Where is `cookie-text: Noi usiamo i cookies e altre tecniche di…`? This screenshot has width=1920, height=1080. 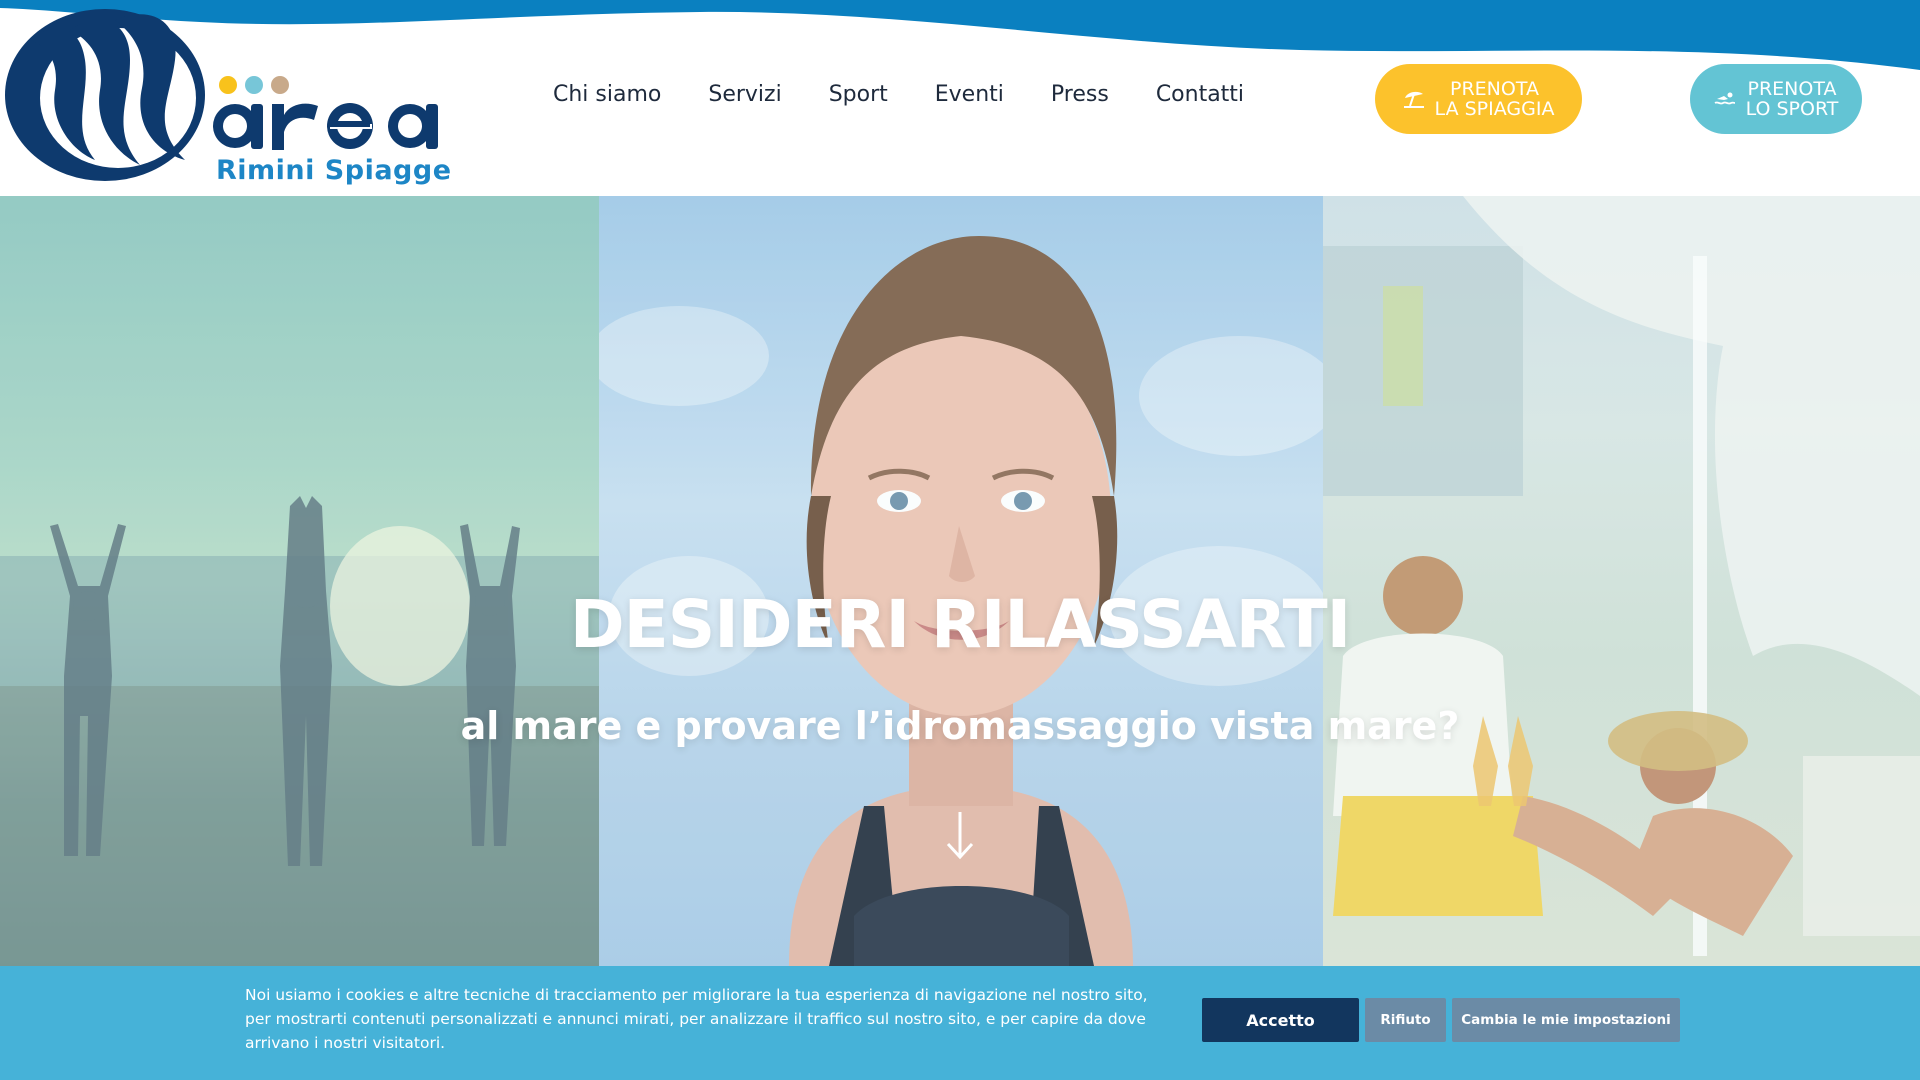 cookie-text: Noi usiamo i cookies e altre tecniche di… is located at coordinates (696, 1019).